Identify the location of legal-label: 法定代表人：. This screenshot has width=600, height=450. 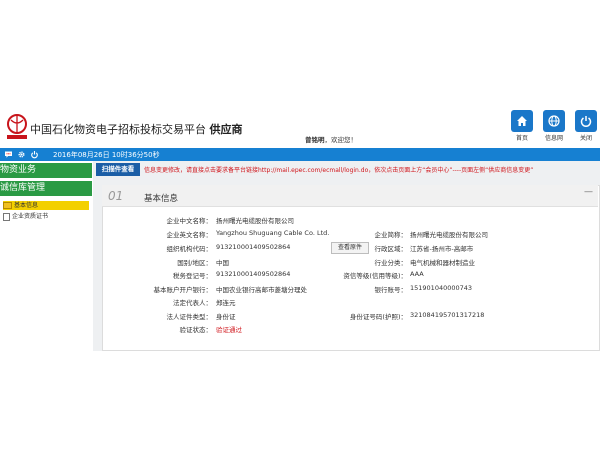
(192, 303).